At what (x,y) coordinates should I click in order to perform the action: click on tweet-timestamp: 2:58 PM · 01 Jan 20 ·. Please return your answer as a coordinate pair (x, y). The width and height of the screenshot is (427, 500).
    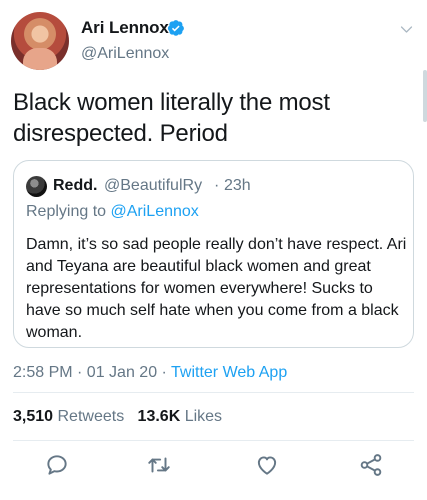
    Looking at the image, I should click on (92, 372).